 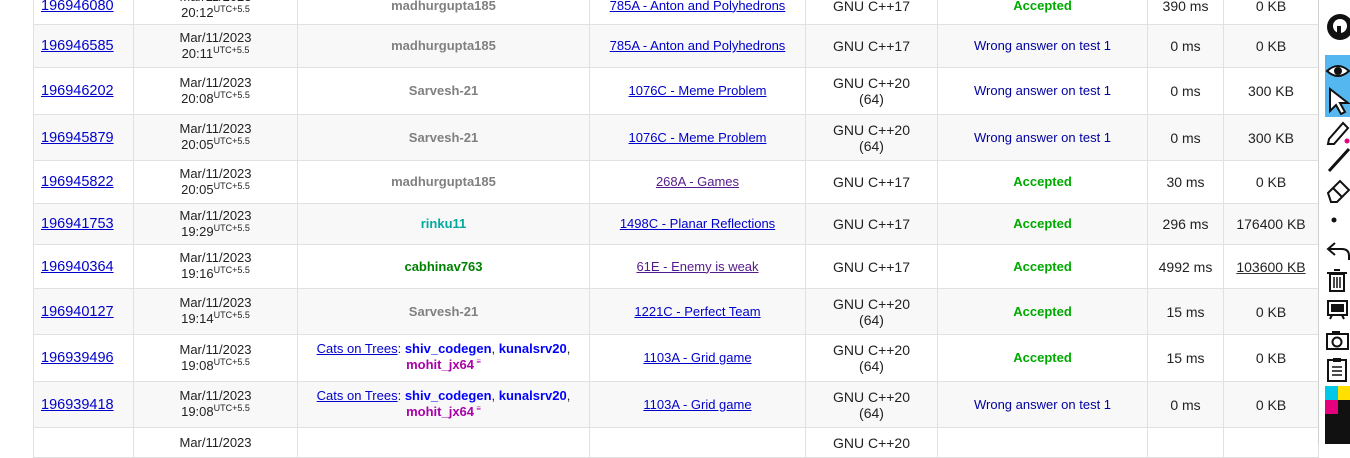 What do you see at coordinates (197, 53) in the screenshot?
I see `submission-clock: 20:11` at bounding box center [197, 53].